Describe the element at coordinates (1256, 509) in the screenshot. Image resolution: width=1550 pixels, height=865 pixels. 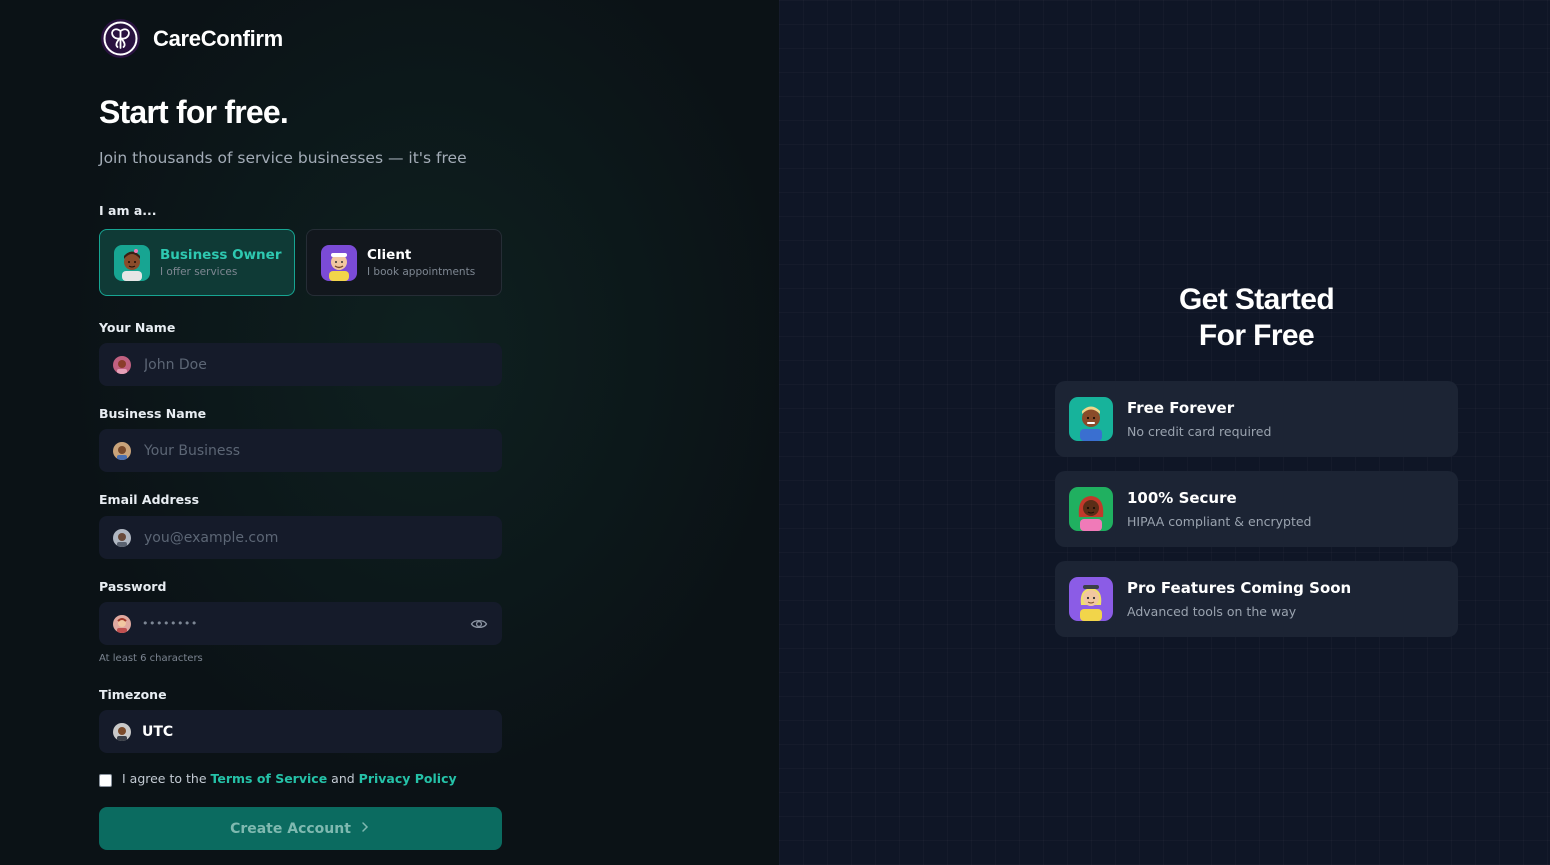
I see `feature-card-secure: 100% Secure HIPAA compliant & encrypted` at that location.